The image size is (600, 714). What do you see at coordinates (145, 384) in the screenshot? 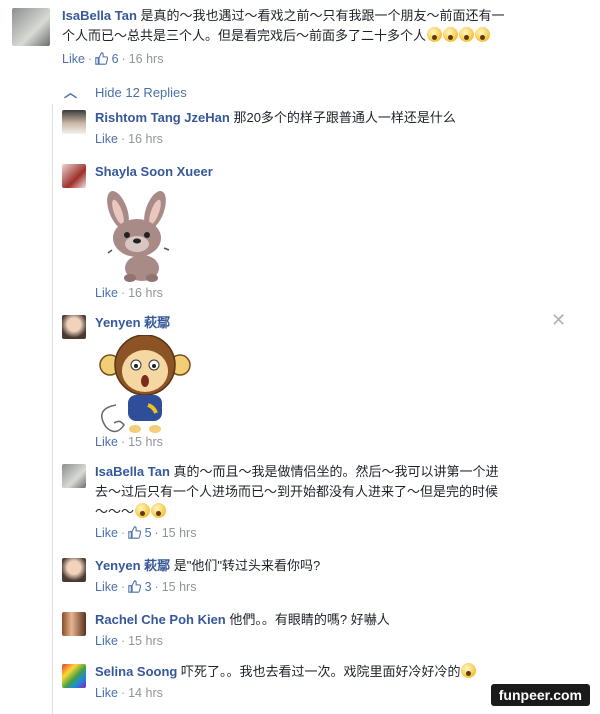
I see `monkey-sticker-icon` at bounding box center [145, 384].